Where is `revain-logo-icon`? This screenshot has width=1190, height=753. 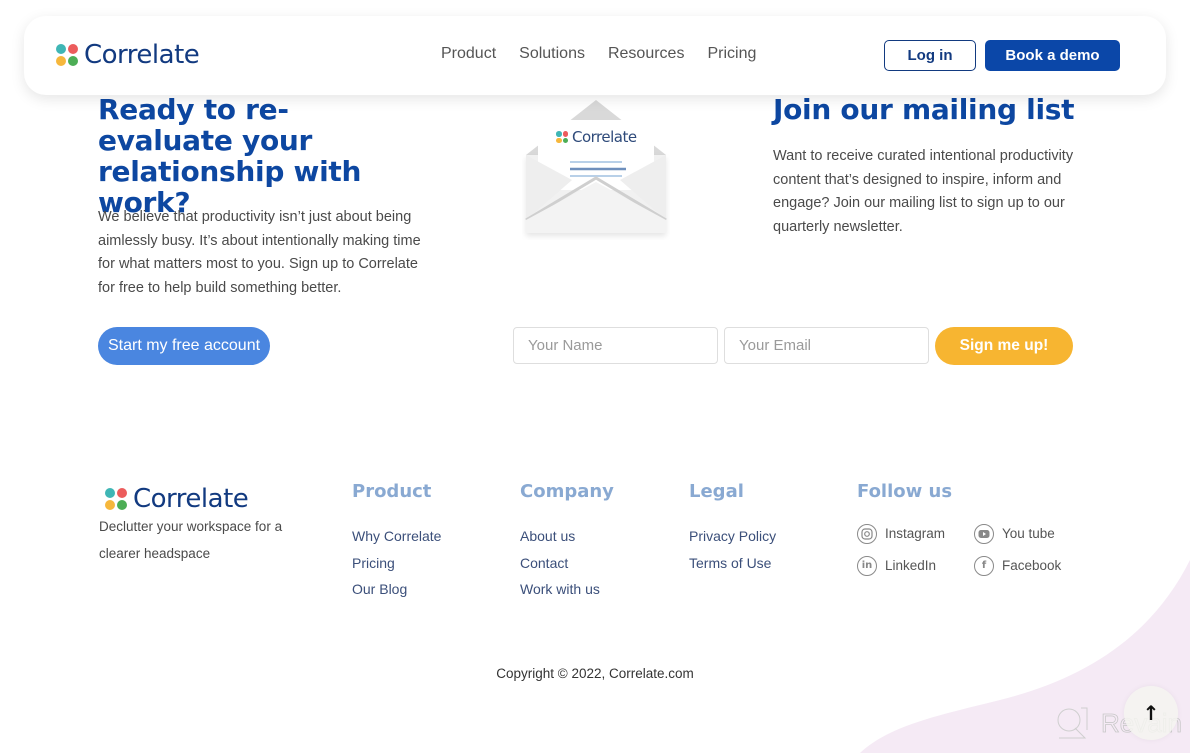
revain-logo-icon is located at coordinates (1072, 723).